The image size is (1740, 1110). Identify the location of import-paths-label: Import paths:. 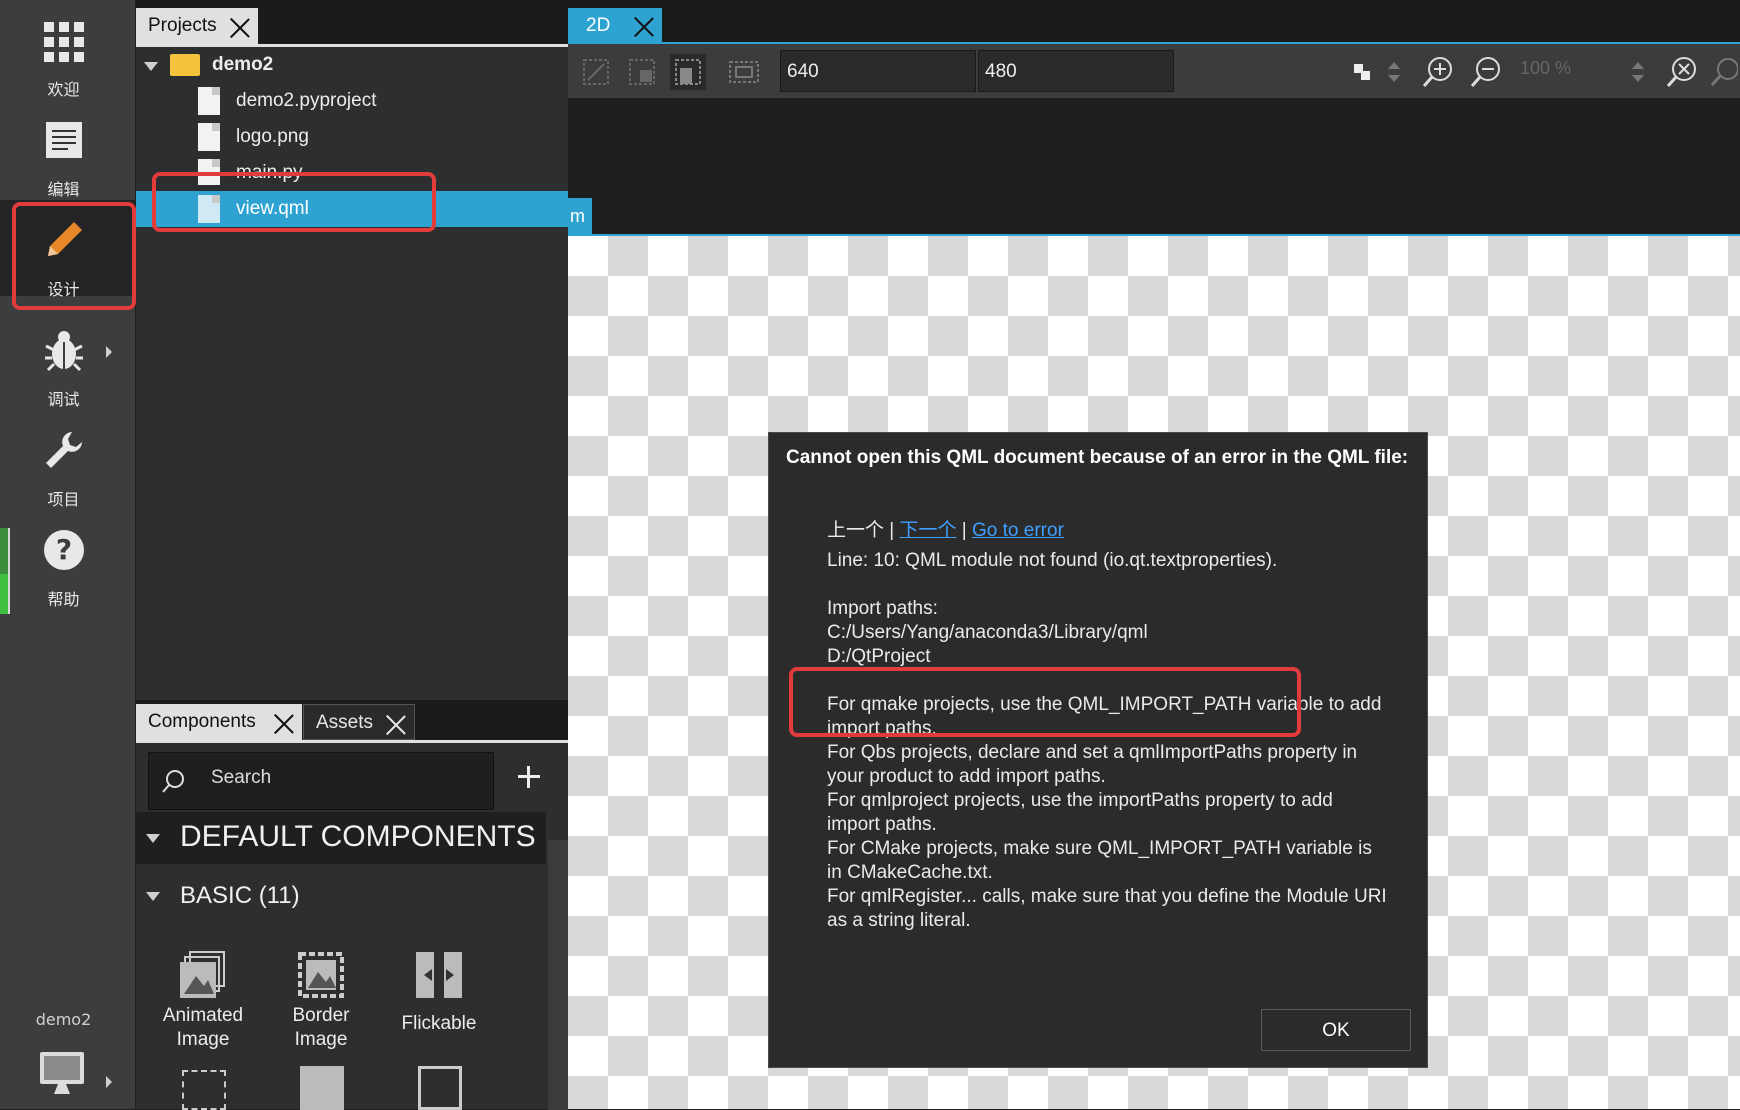
(882, 608).